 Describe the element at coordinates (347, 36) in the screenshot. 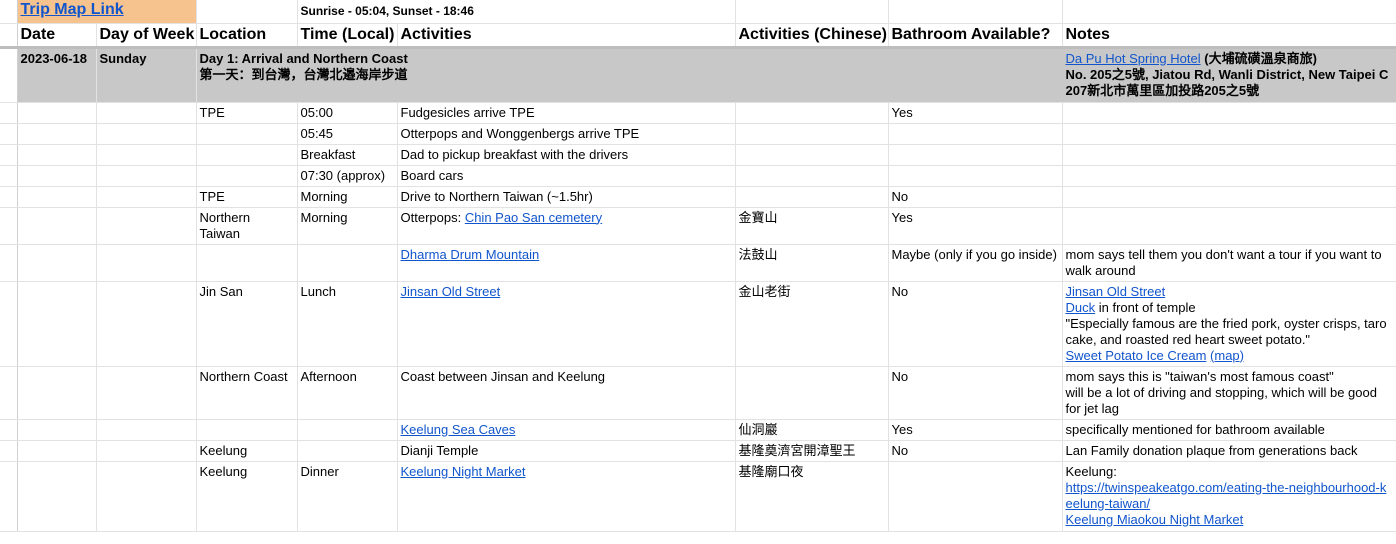

I see `header-time: Time (Local)` at that location.